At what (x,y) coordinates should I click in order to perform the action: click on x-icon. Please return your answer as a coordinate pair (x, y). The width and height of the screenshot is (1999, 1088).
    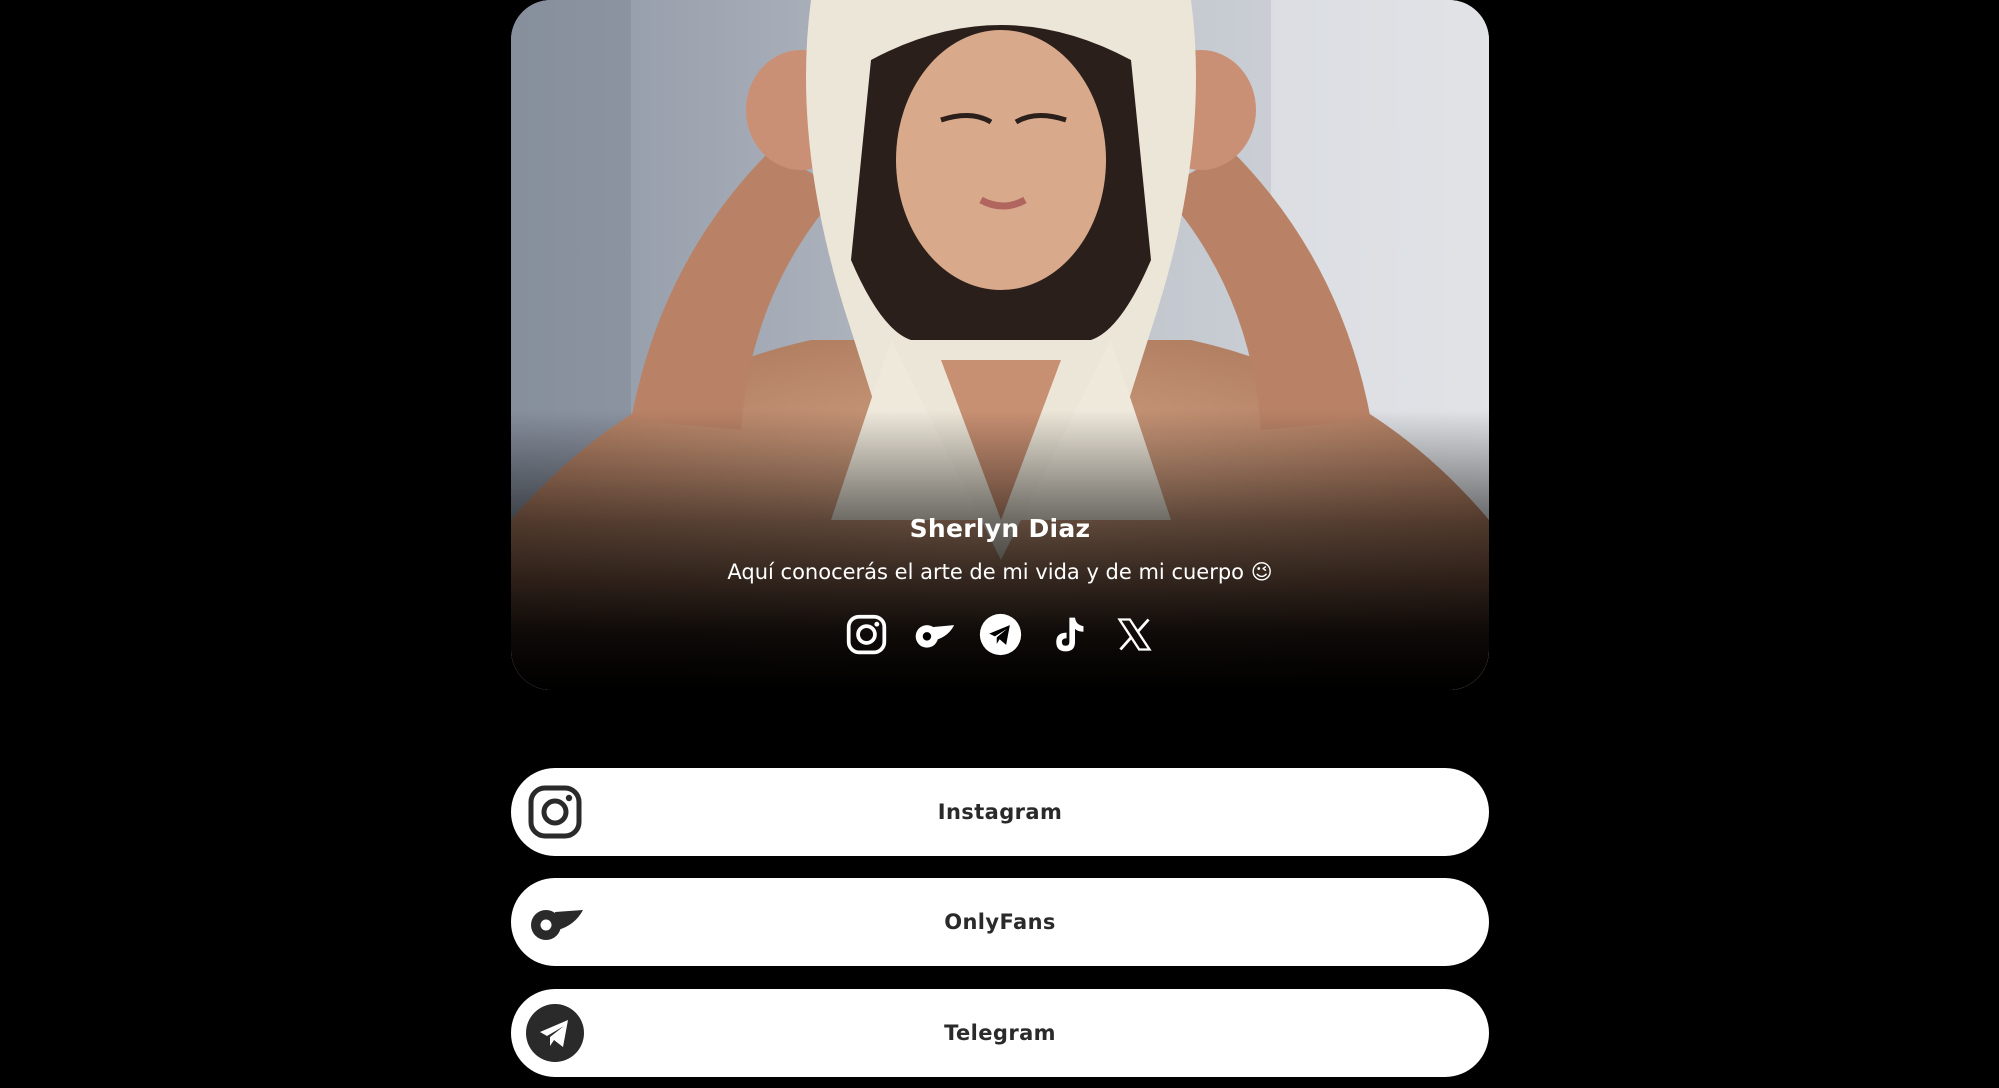
    Looking at the image, I should click on (1134, 634).